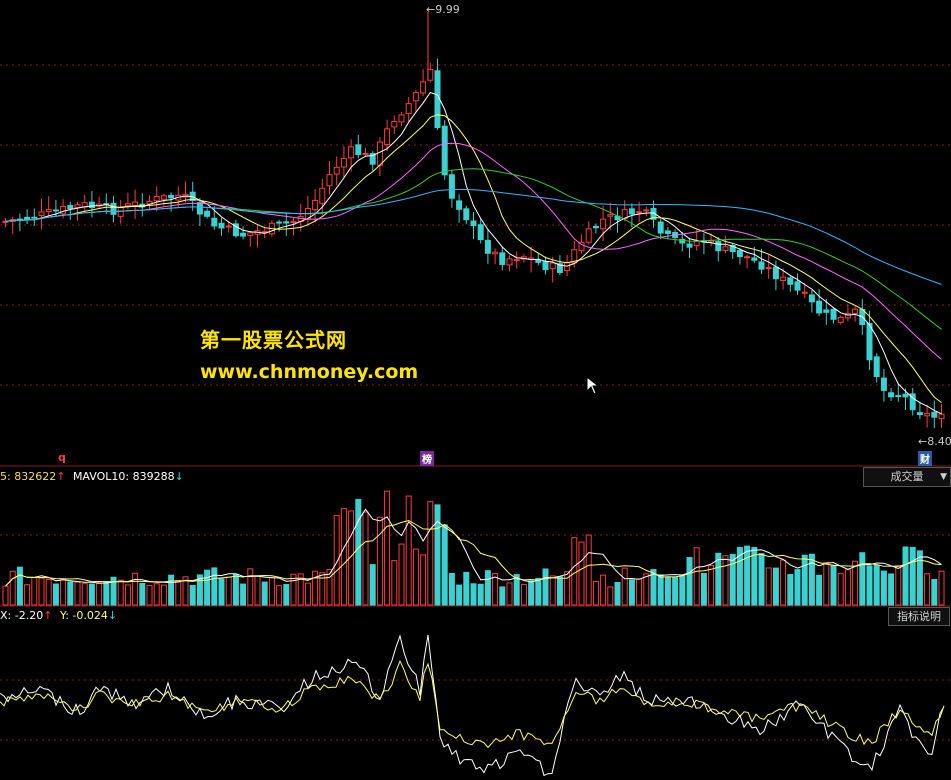 Image resolution: width=951 pixels, height=780 pixels. What do you see at coordinates (62, 457) in the screenshot?
I see `event-marker-q: q` at bounding box center [62, 457].